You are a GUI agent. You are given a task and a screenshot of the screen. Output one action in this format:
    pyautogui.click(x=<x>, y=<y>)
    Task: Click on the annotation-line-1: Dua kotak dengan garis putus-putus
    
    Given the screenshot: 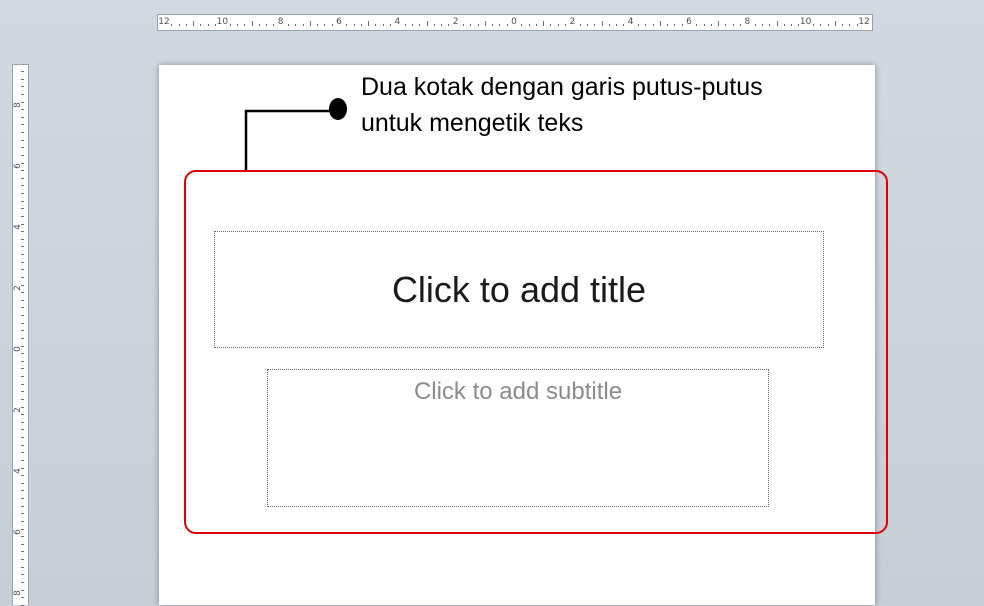 What is the action you would take?
    pyautogui.click(x=562, y=87)
    